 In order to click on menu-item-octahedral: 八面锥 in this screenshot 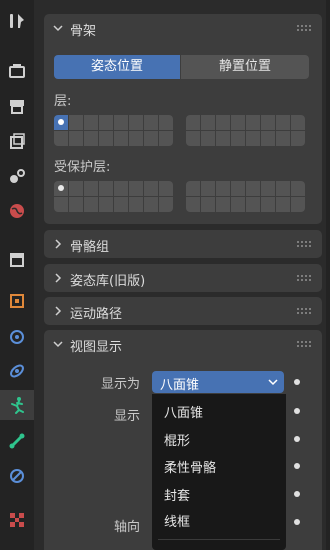, I will do `click(183, 411)`.